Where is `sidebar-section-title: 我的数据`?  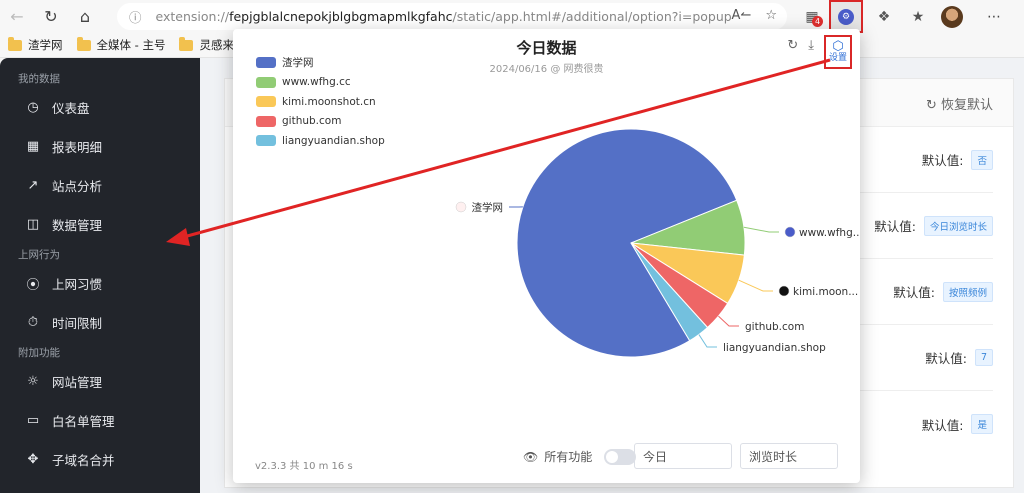
sidebar-section-title: 我的数据 is located at coordinates (39, 78).